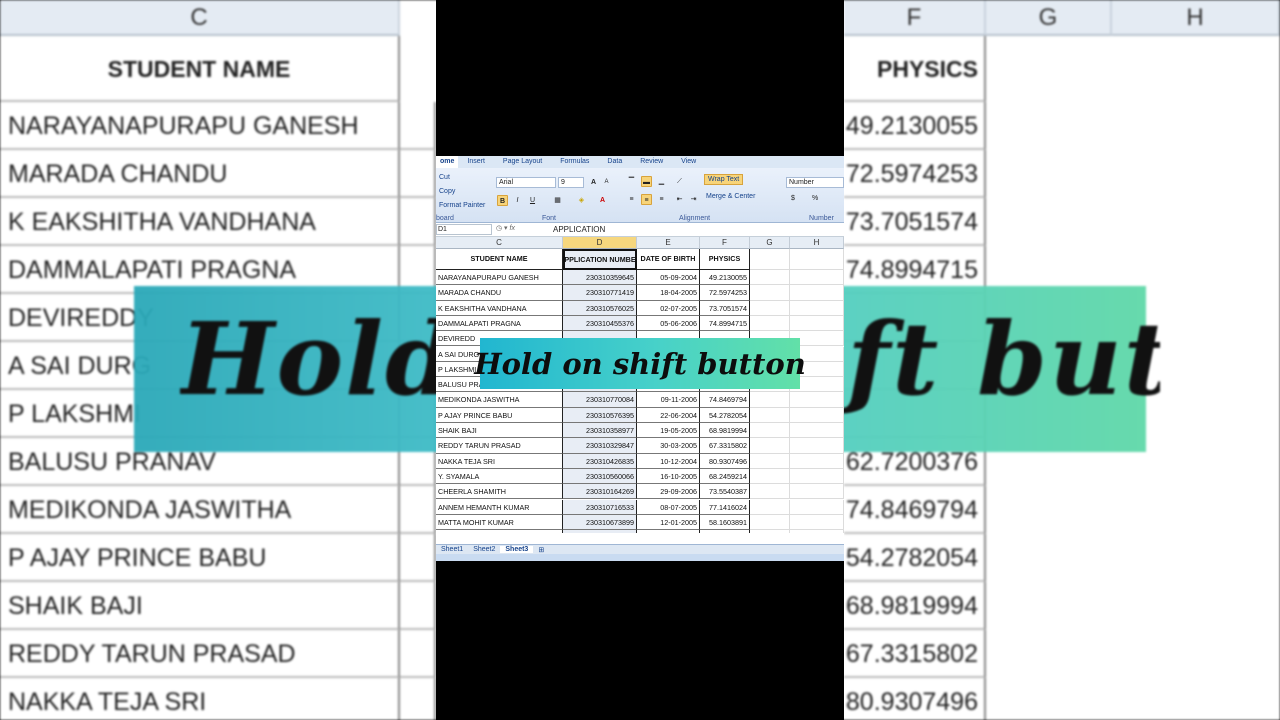  What do you see at coordinates (646, 181) in the screenshot?
I see `align-middle-icon: ▬` at bounding box center [646, 181].